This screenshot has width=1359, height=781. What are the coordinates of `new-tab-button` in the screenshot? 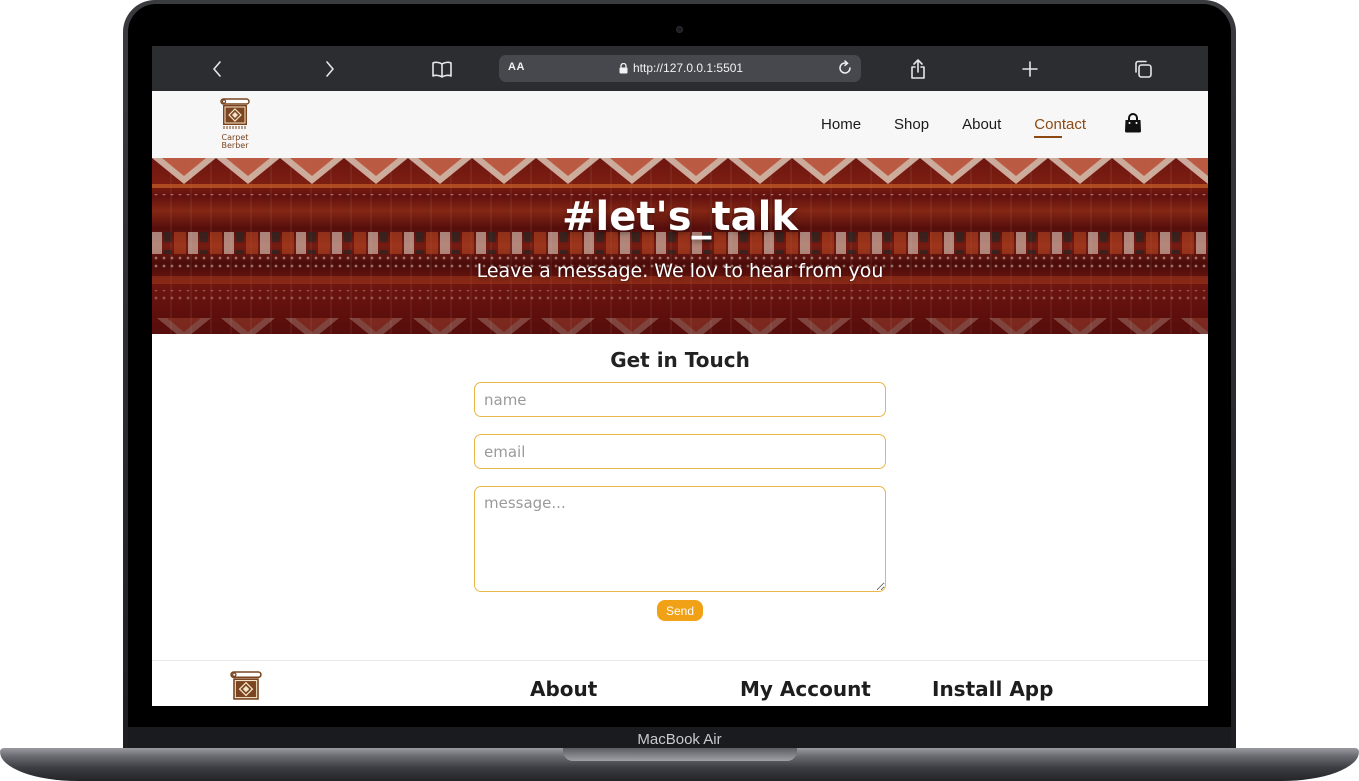 It's located at (1030, 68).